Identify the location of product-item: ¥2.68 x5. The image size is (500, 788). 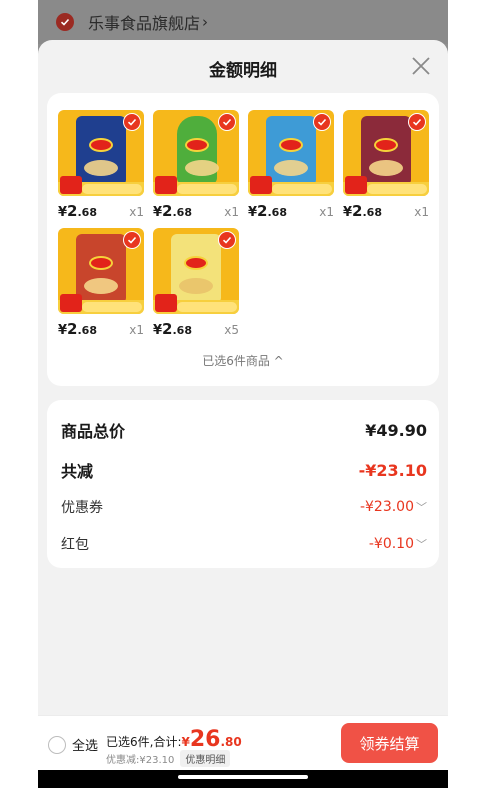
(196, 285).